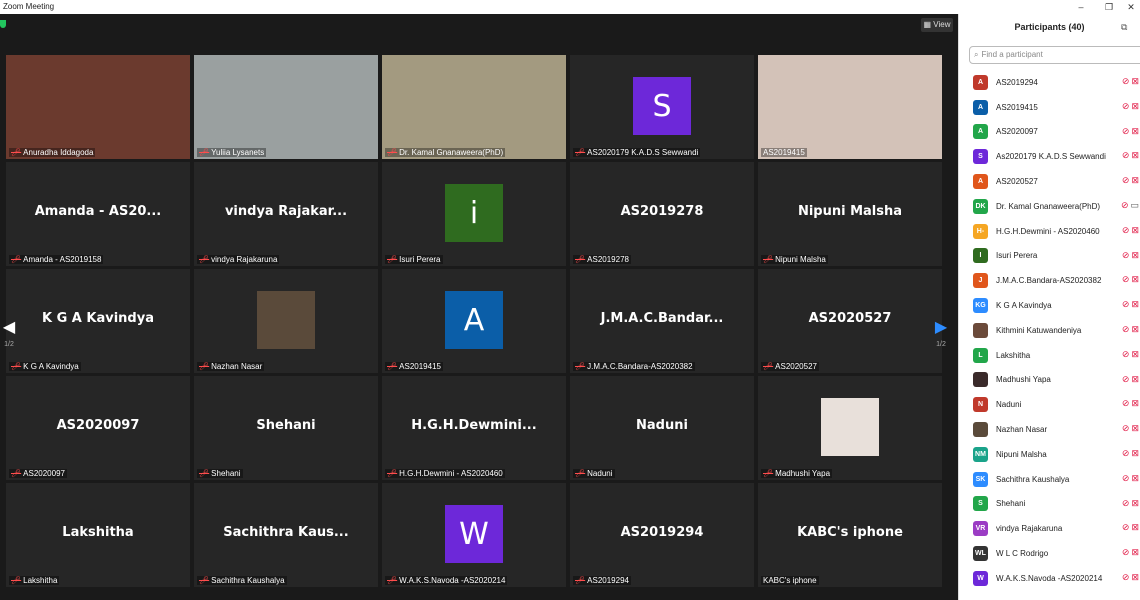 The height and width of the screenshot is (600, 1140). What do you see at coordinates (850, 428) in the screenshot?
I see `participant-tile: 🎤︎ Madhushi Yapa` at bounding box center [850, 428].